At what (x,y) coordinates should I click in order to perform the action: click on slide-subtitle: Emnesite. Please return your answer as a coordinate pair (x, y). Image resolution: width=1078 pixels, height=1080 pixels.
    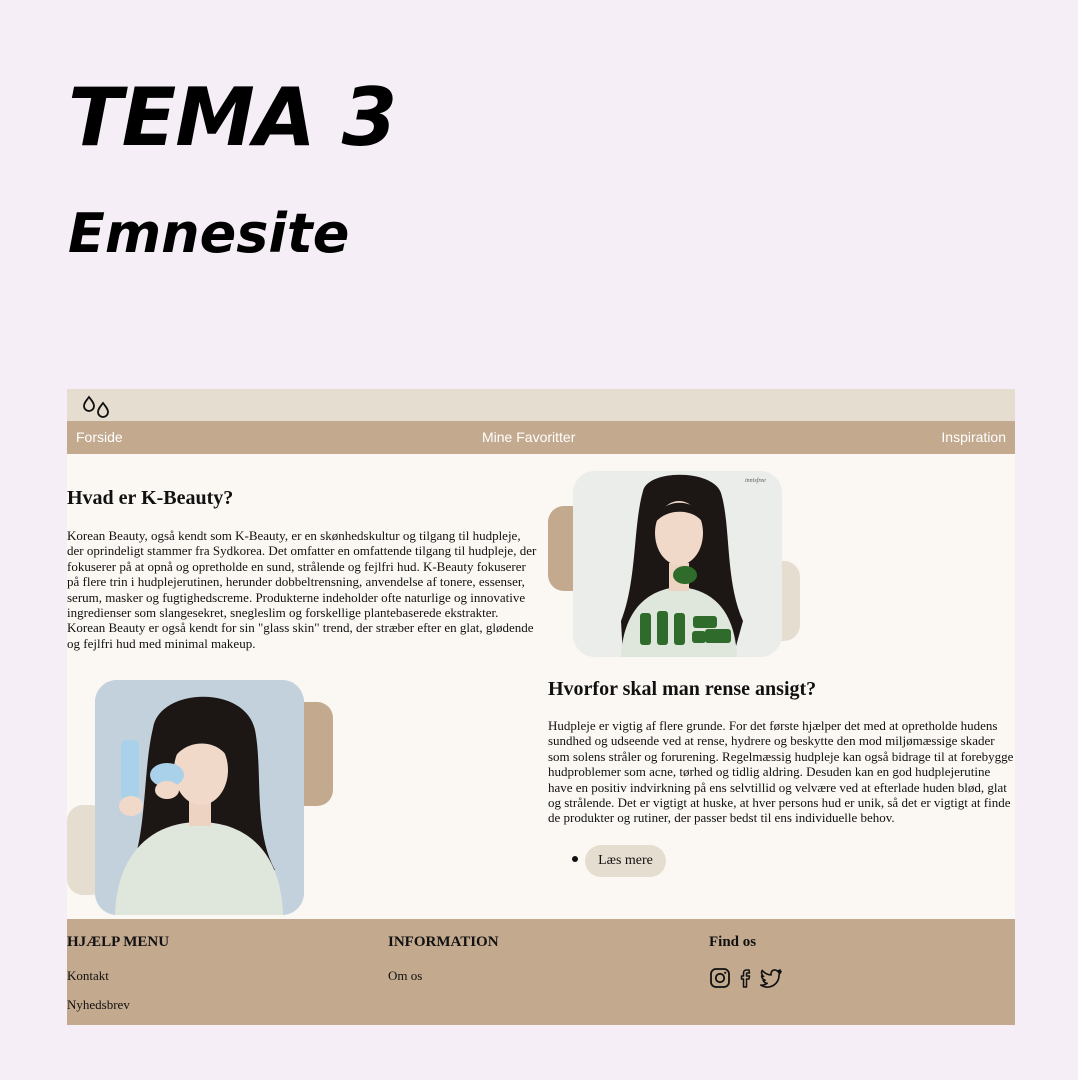
    Looking at the image, I should click on (209, 233).